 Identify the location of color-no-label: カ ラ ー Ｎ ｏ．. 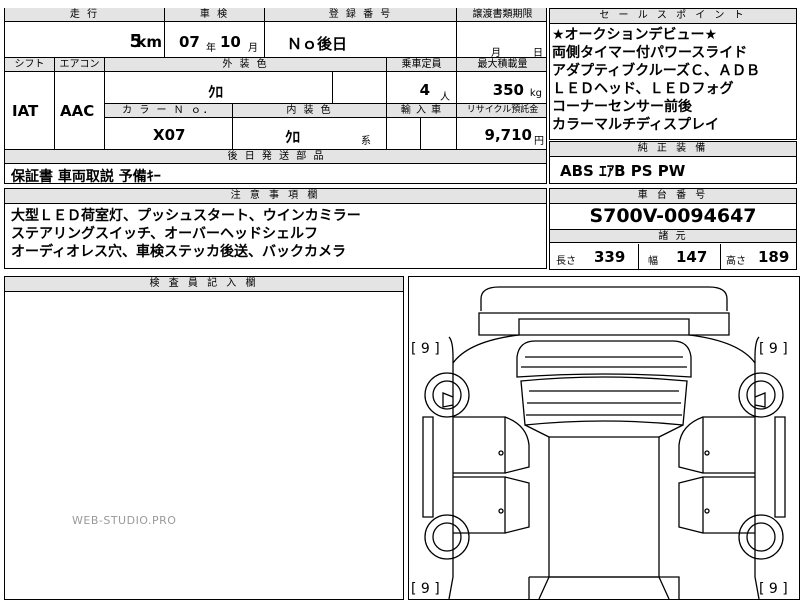
(169, 111).